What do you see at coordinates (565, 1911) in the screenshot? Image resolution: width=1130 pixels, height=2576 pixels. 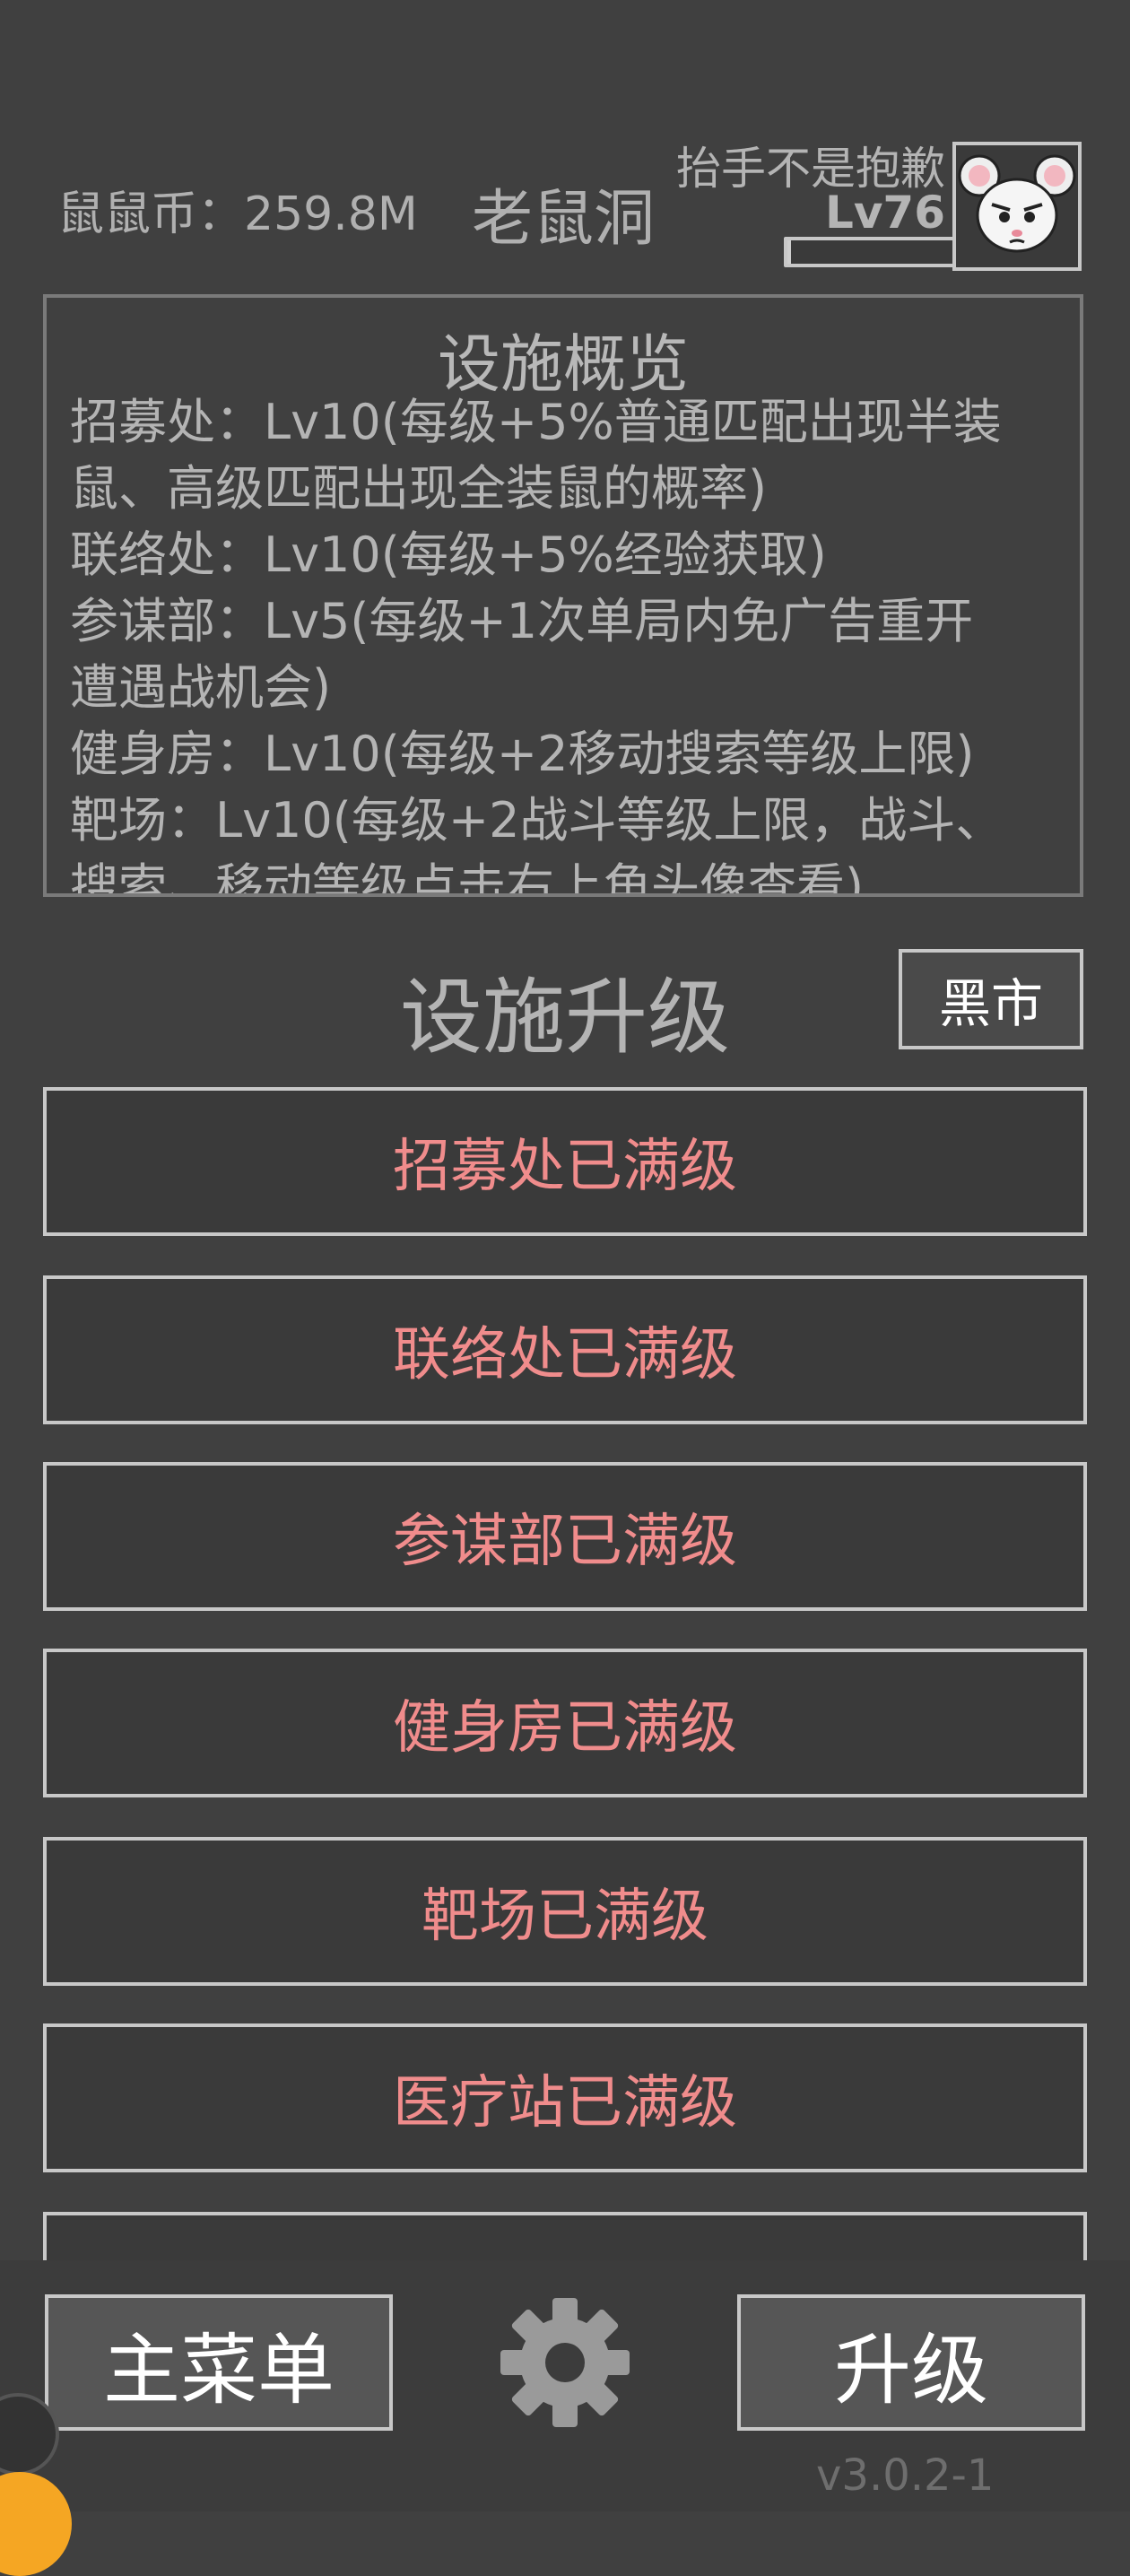 I see `upgrade-range-button: 靶场已满级` at bounding box center [565, 1911].